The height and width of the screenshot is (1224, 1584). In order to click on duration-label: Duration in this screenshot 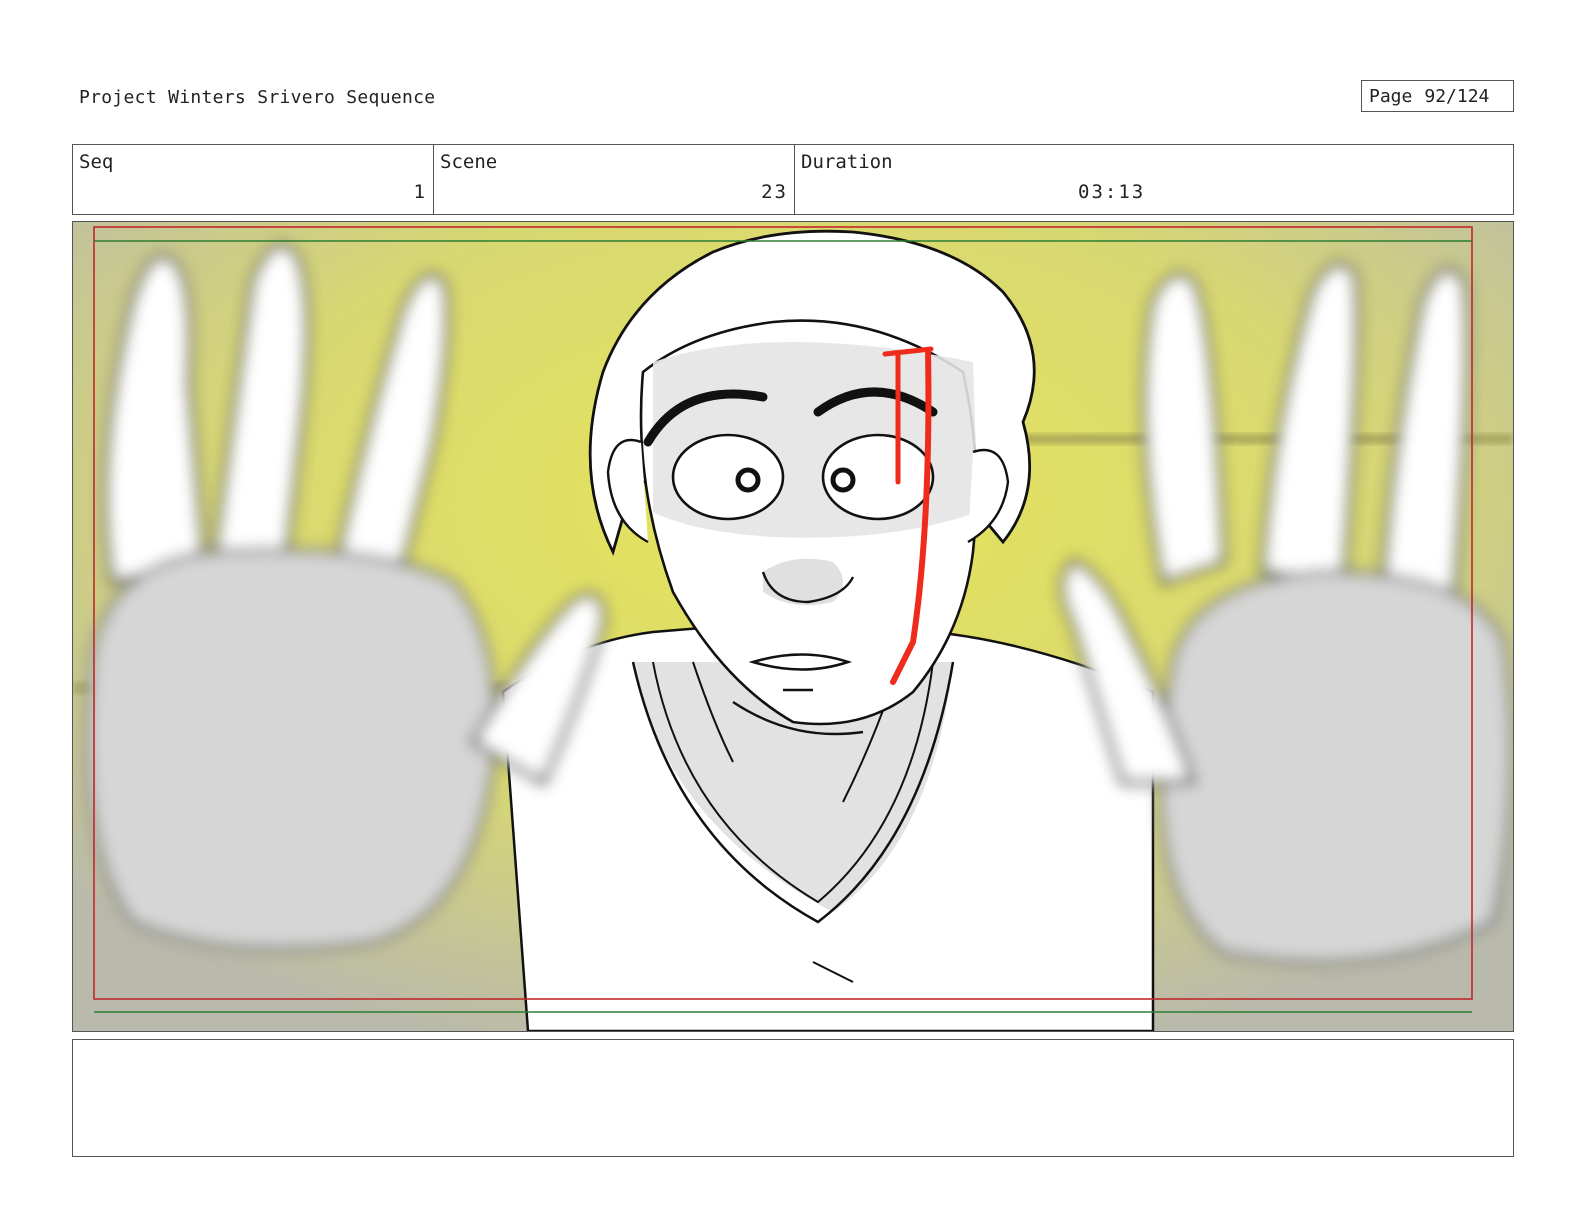, I will do `click(847, 162)`.